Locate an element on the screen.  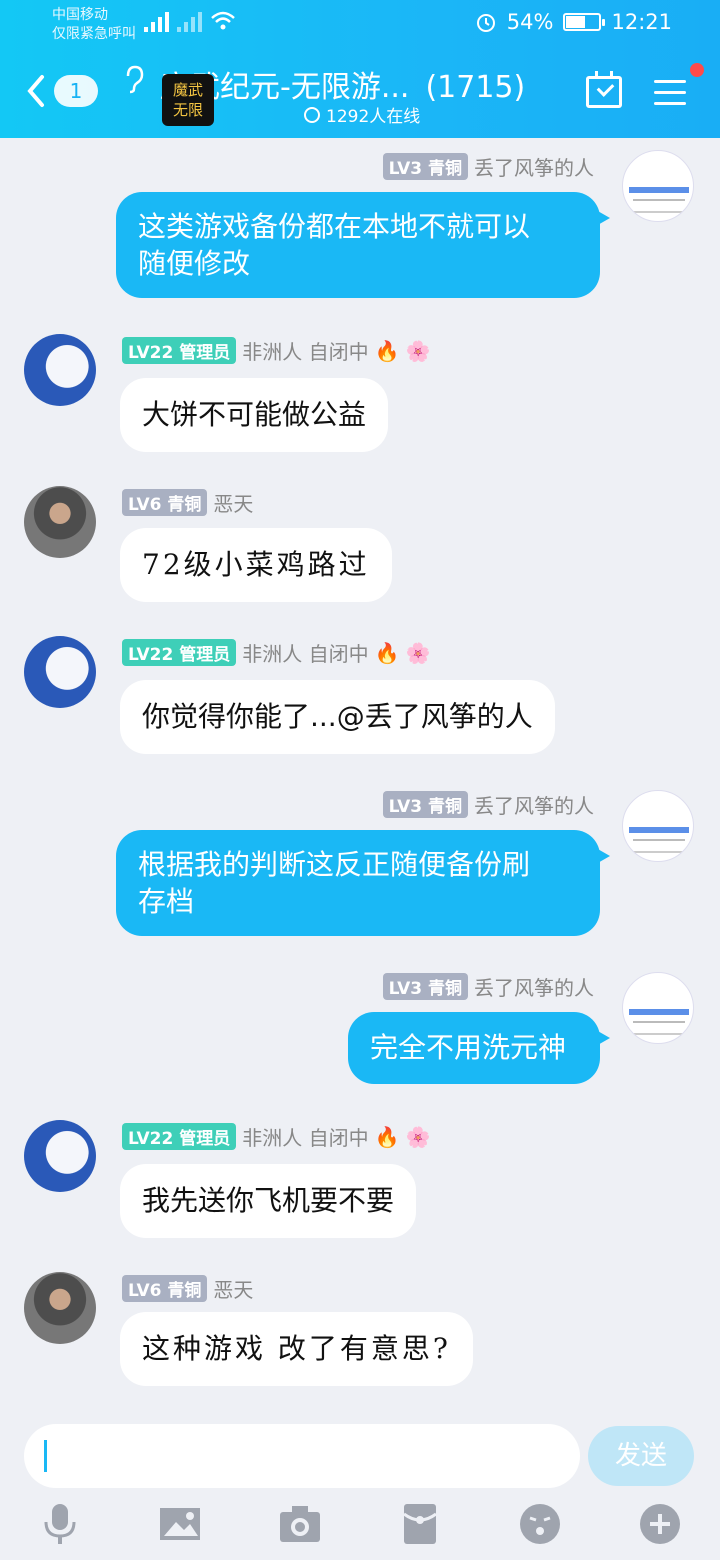
group-logo: 魔武 无限 is located at coordinates (188, 100).